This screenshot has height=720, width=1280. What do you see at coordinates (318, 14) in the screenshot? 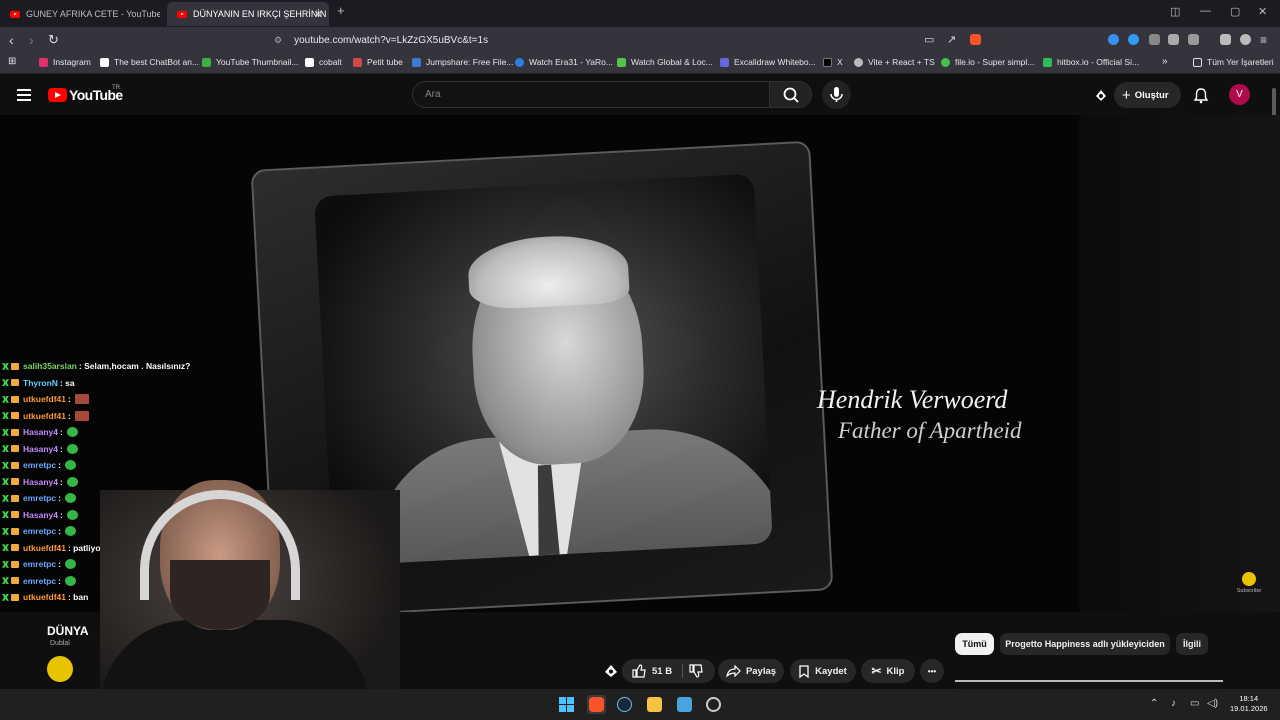
I see `tab-close-icon: ✕` at bounding box center [318, 14].